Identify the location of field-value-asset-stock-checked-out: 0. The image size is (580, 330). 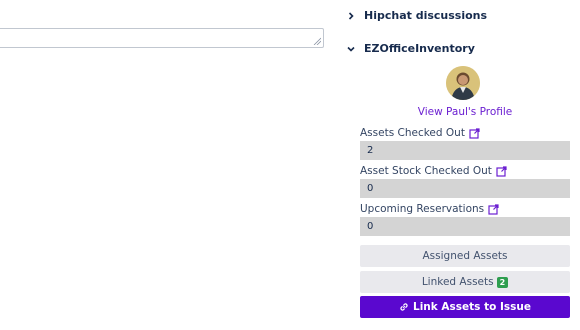
(465, 188).